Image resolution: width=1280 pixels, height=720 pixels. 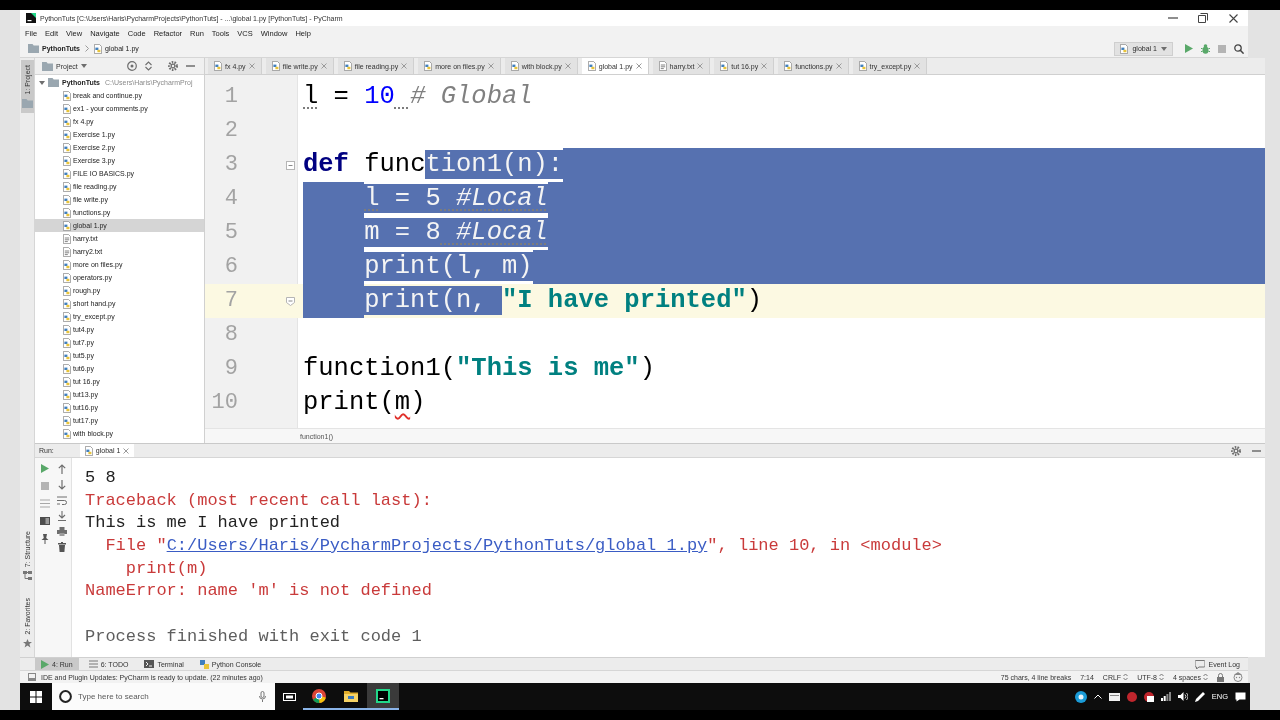 What do you see at coordinates (1205, 48) in the screenshot?
I see `bug-icon` at bounding box center [1205, 48].